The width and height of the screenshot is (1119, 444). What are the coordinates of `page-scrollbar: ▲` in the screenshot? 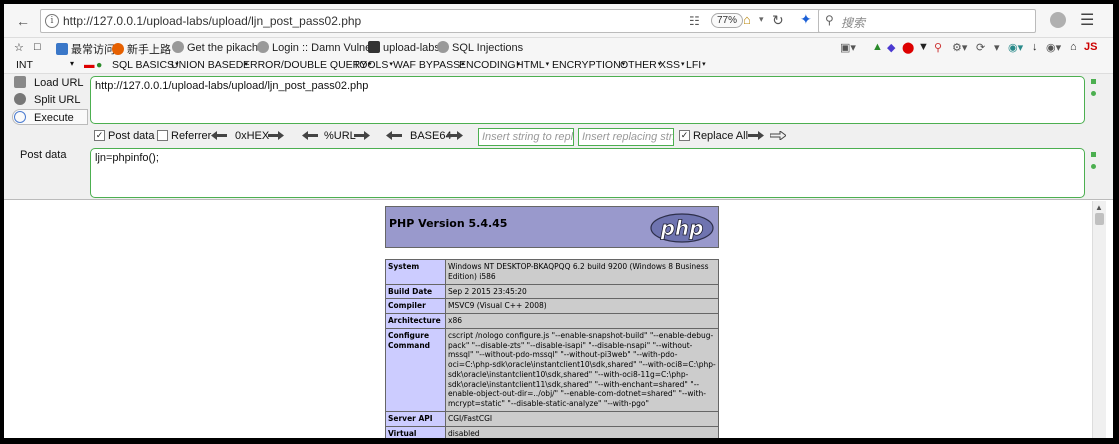 It's located at (1099, 319).